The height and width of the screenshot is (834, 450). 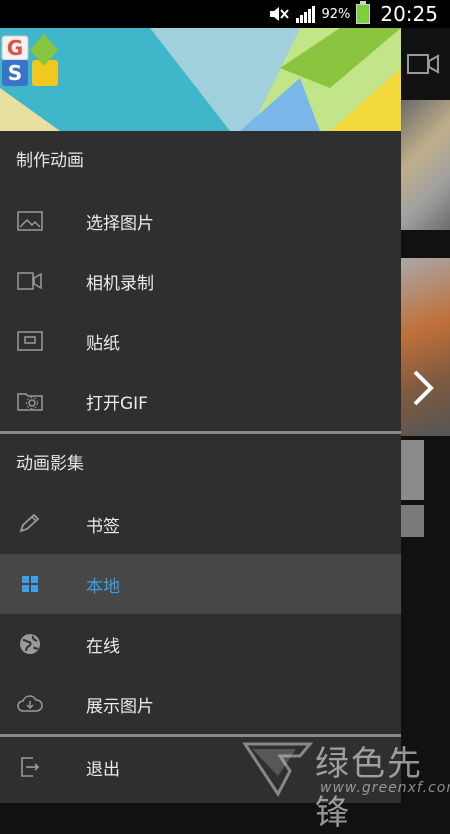 What do you see at coordinates (30, 584) in the screenshot?
I see `grid-icon` at bounding box center [30, 584].